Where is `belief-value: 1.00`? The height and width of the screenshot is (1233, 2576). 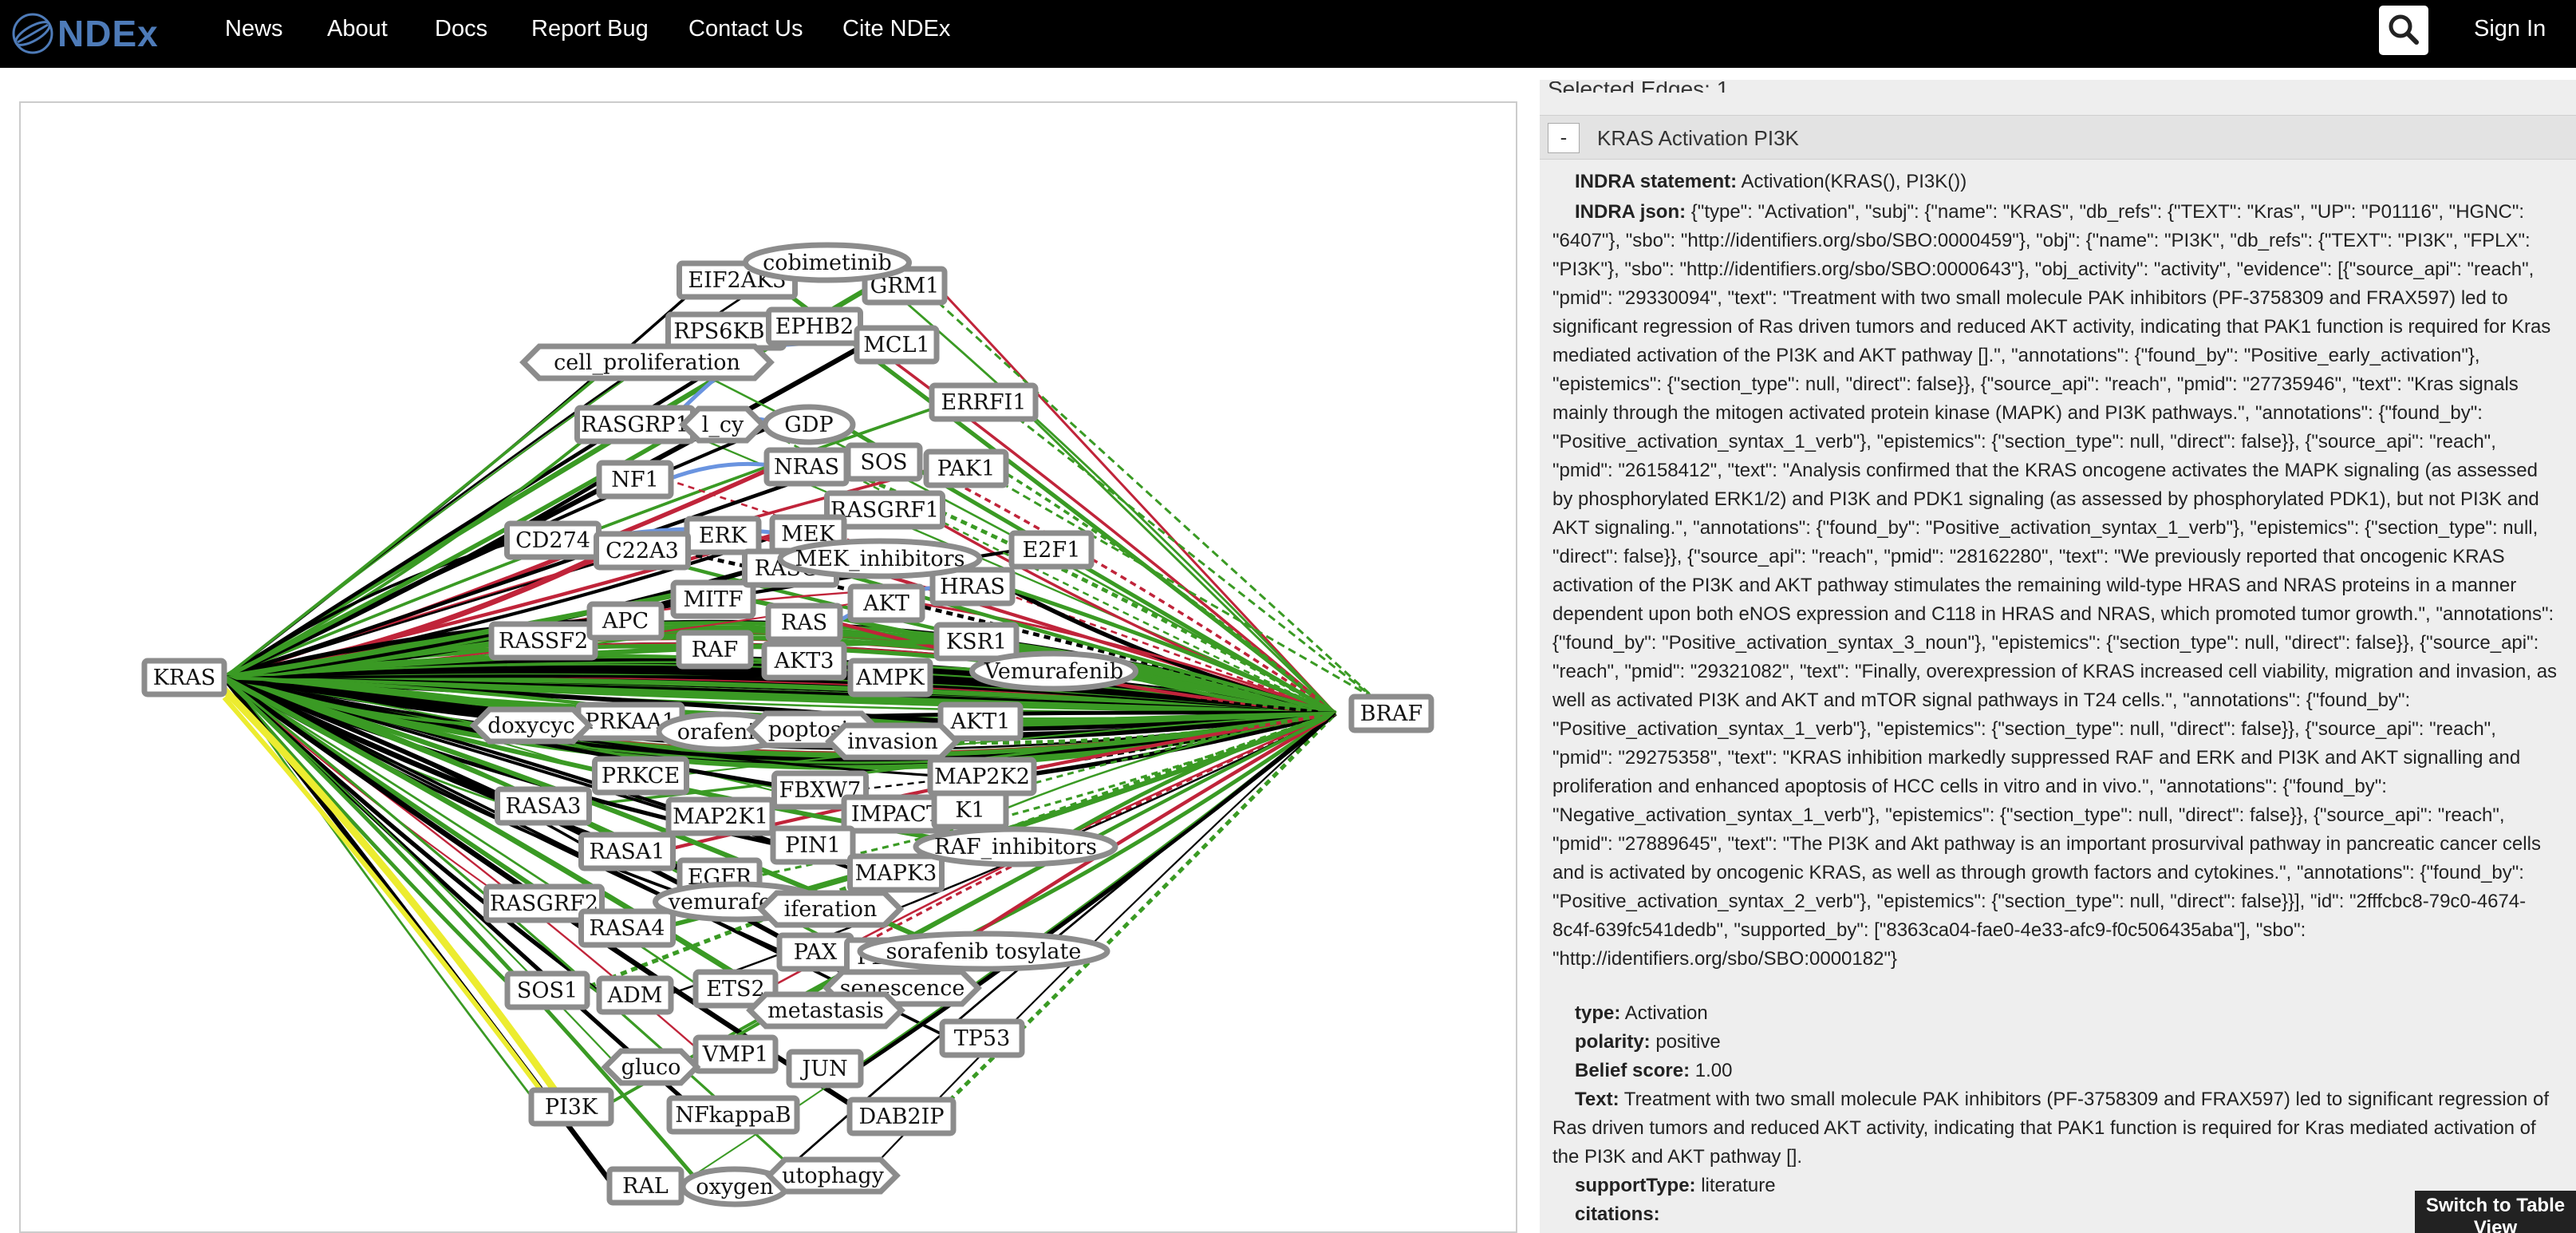 belief-value: 1.00 is located at coordinates (1714, 1070).